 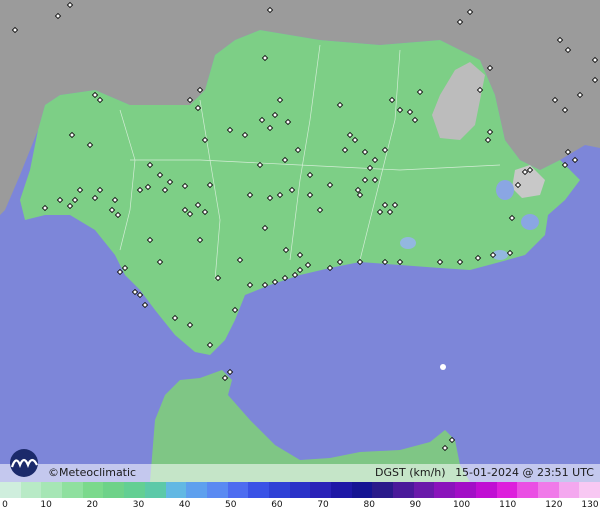 I want to click on color-legend: 0 10 20 30 40 50 60 70 80 90 100 110 120 130, so click(x=300, y=499).